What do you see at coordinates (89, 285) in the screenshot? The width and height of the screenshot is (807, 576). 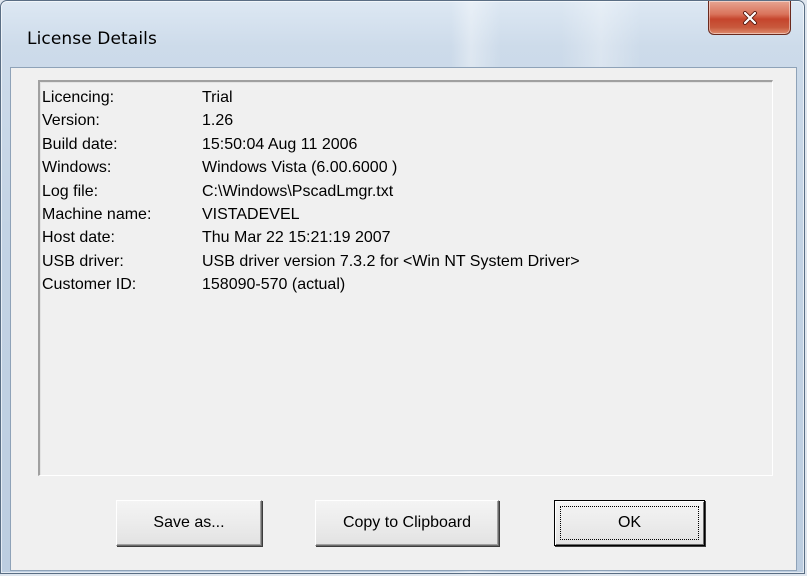 I see `detail-label: Customer ID:` at bounding box center [89, 285].